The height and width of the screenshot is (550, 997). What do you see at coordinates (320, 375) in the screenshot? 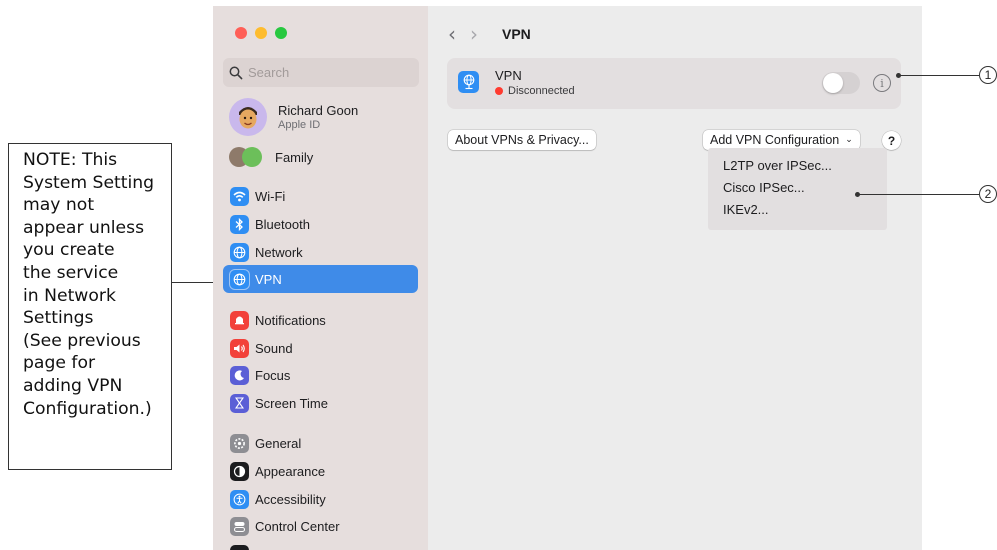
I see `sidebar-item-focus: Focus` at bounding box center [320, 375].